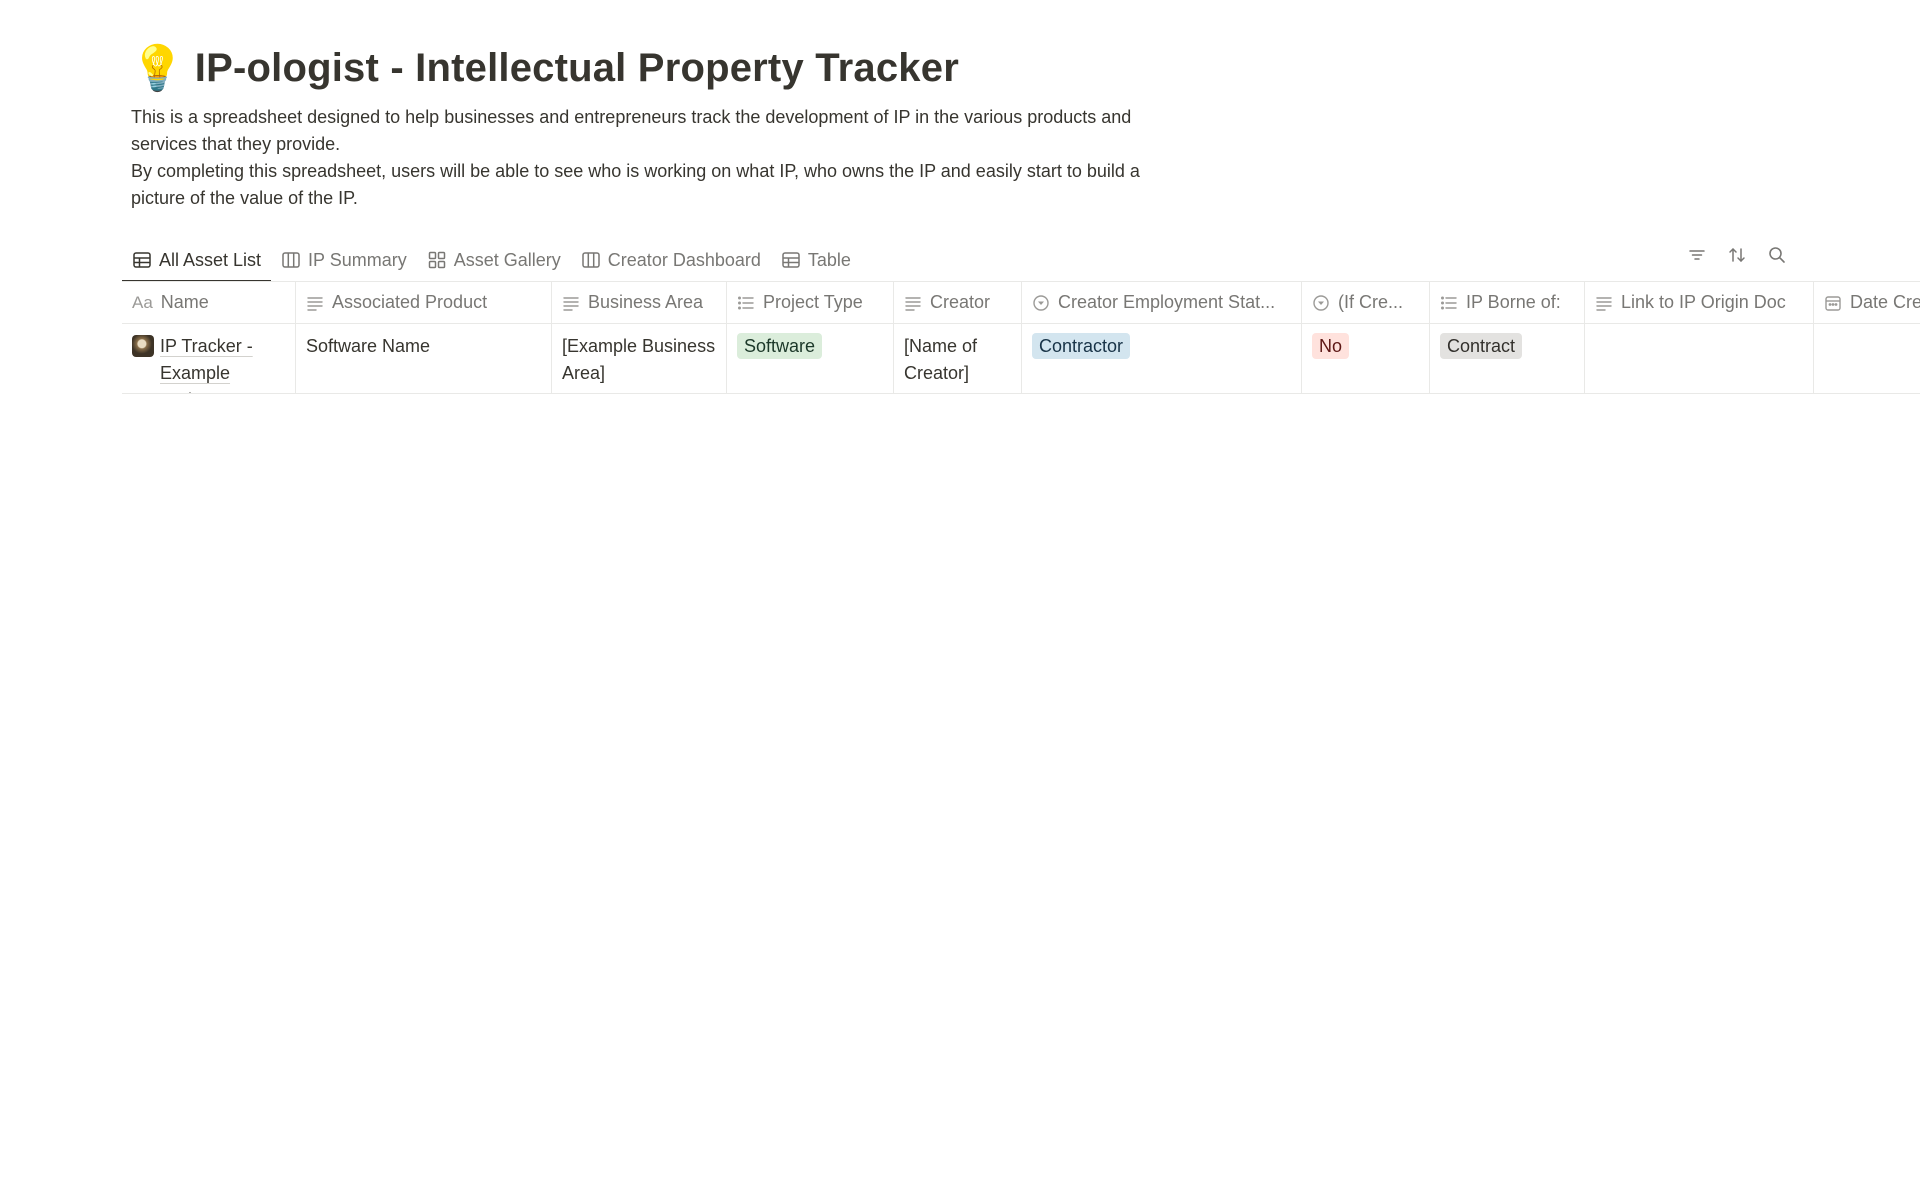  I want to click on column-label: Associated Product, so click(410, 302).